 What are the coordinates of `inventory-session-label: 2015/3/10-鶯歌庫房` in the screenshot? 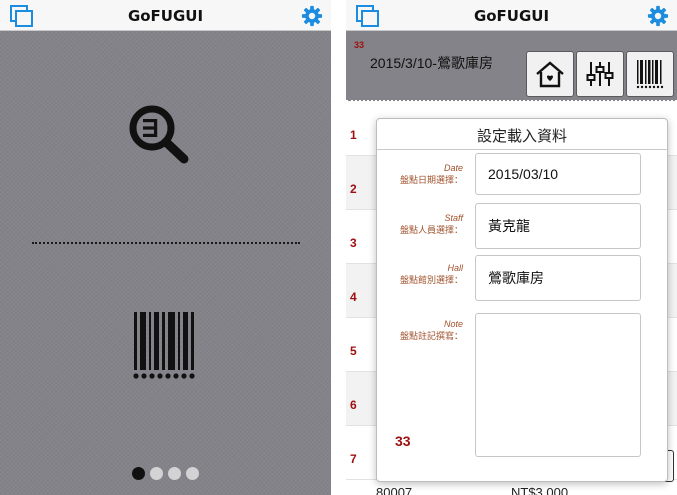 It's located at (431, 63).